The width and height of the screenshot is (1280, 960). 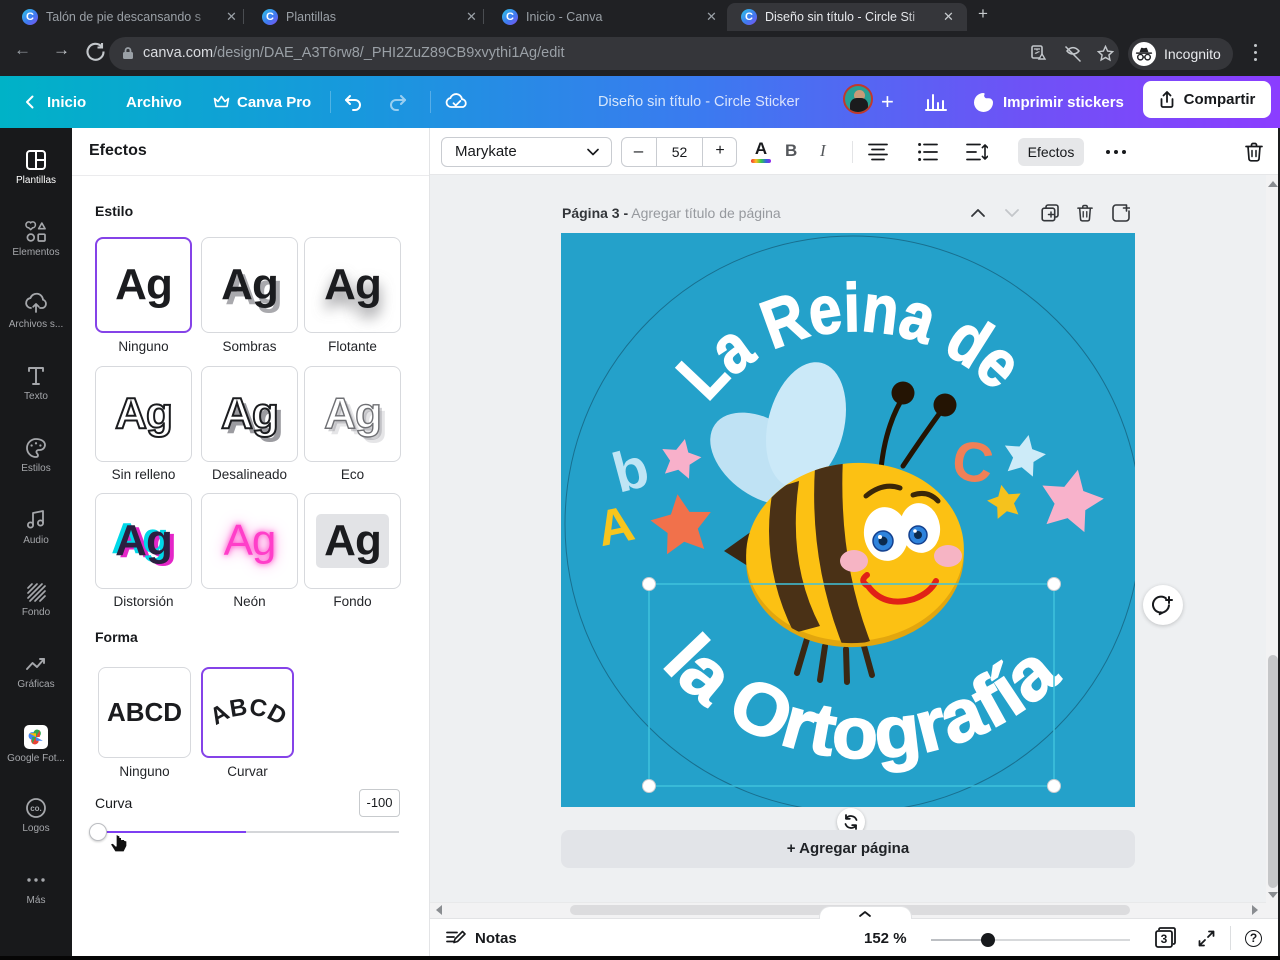 What do you see at coordinates (1164, 939) in the screenshot?
I see `svg-text: 3` at bounding box center [1164, 939].